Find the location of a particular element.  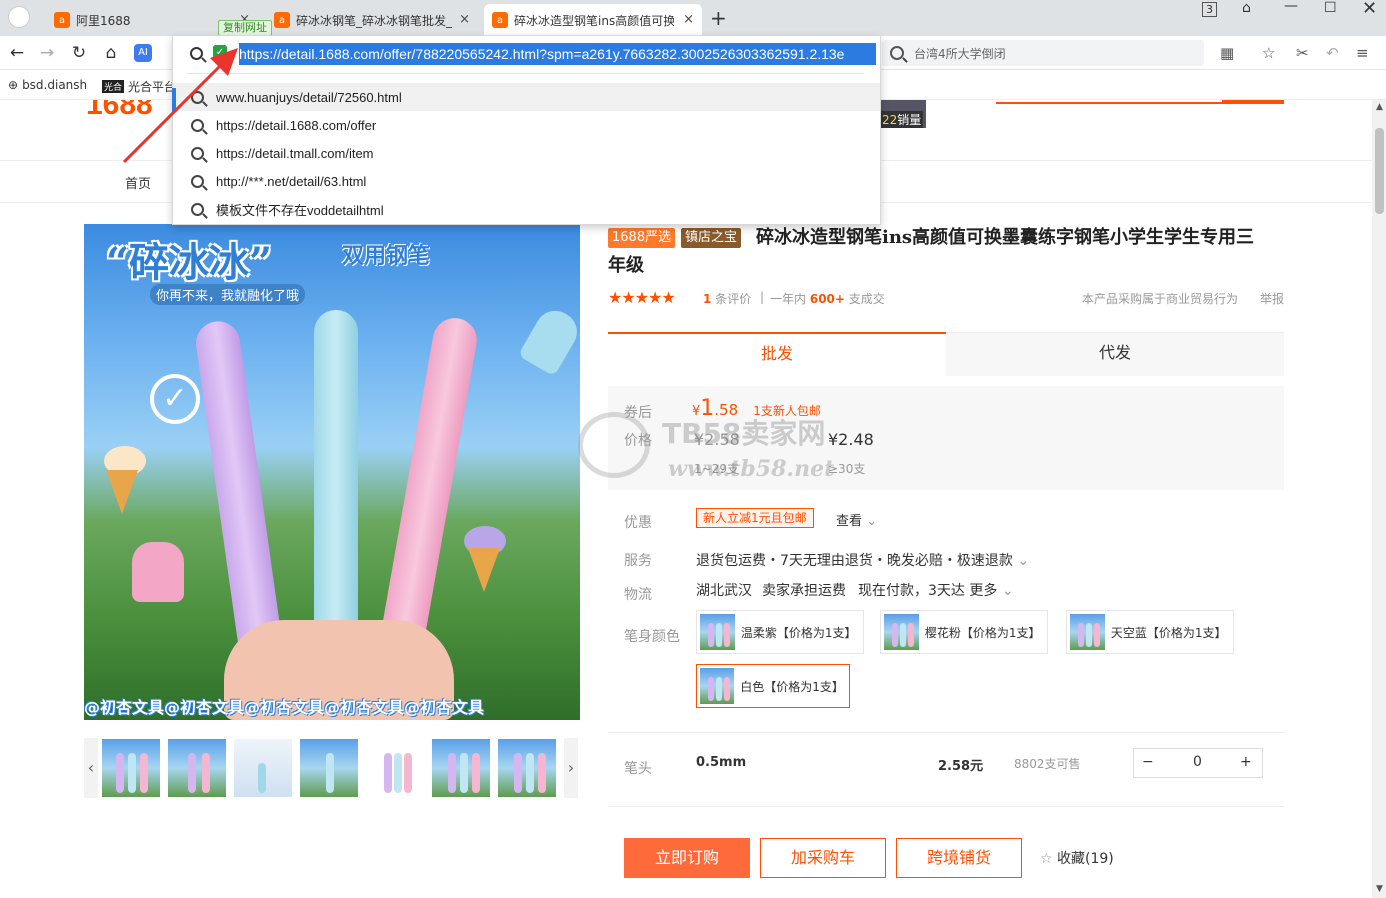

home-icon: ⌂ is located at coordinates (111, 53).